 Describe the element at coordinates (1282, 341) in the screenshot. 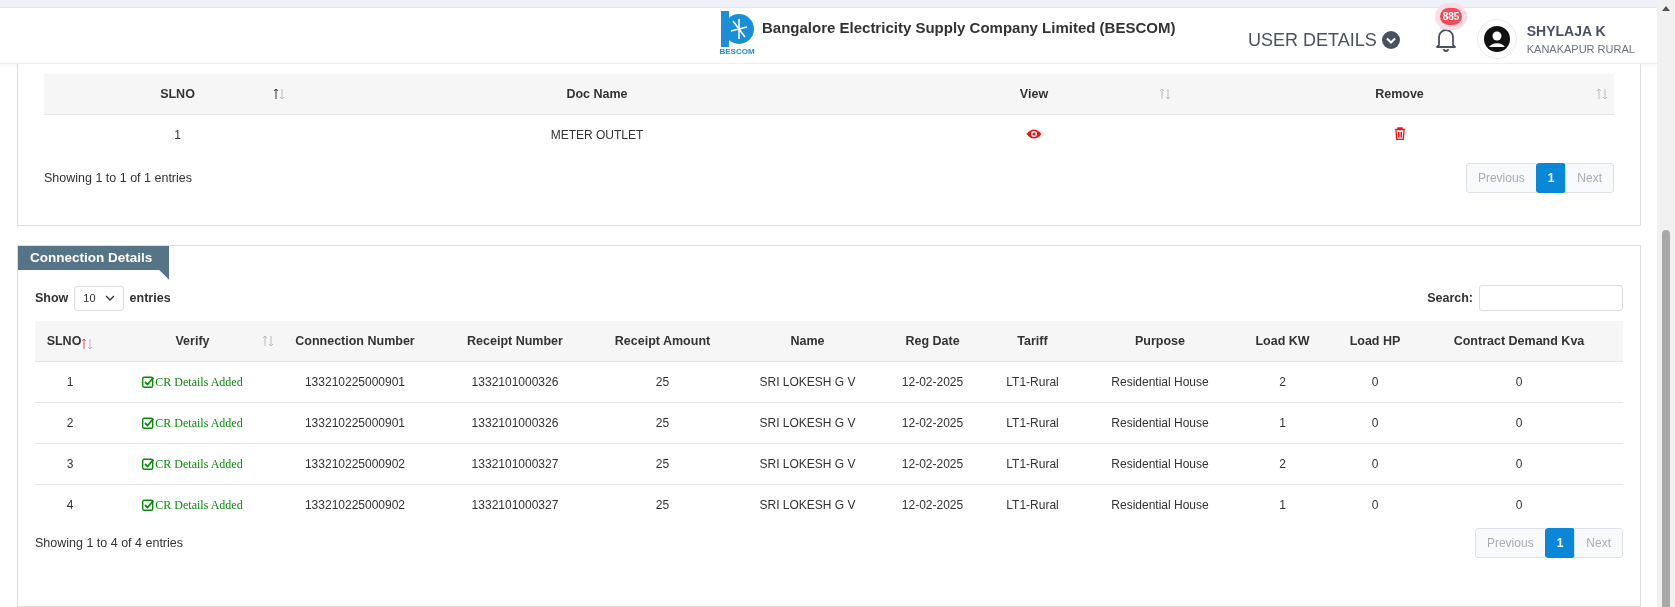

I see `column-header: Load KW` at that location.